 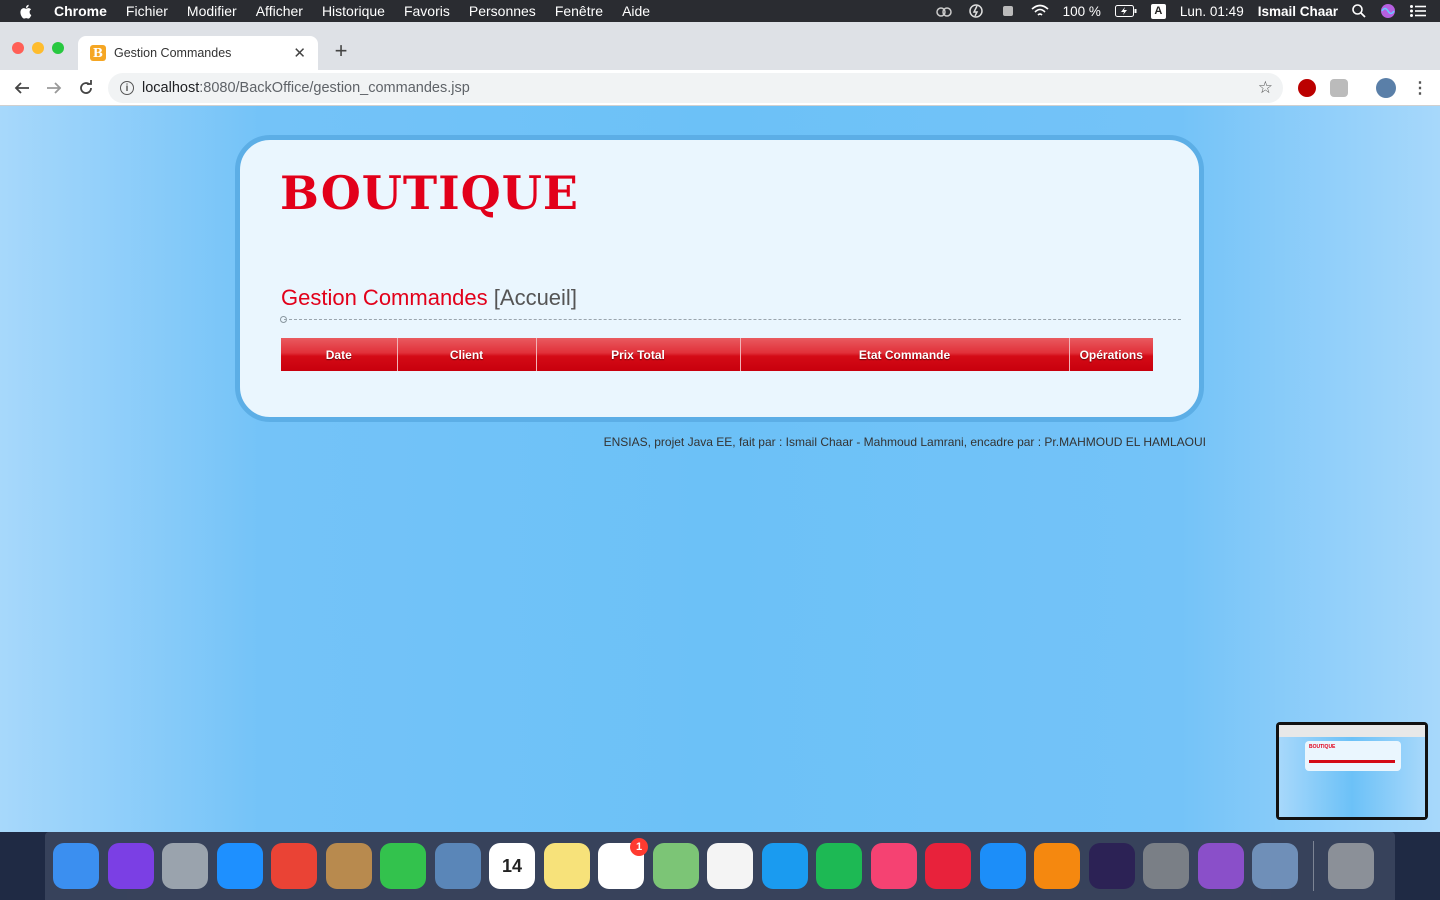 I want to click on books-icon, so click(x=1057, y=866).